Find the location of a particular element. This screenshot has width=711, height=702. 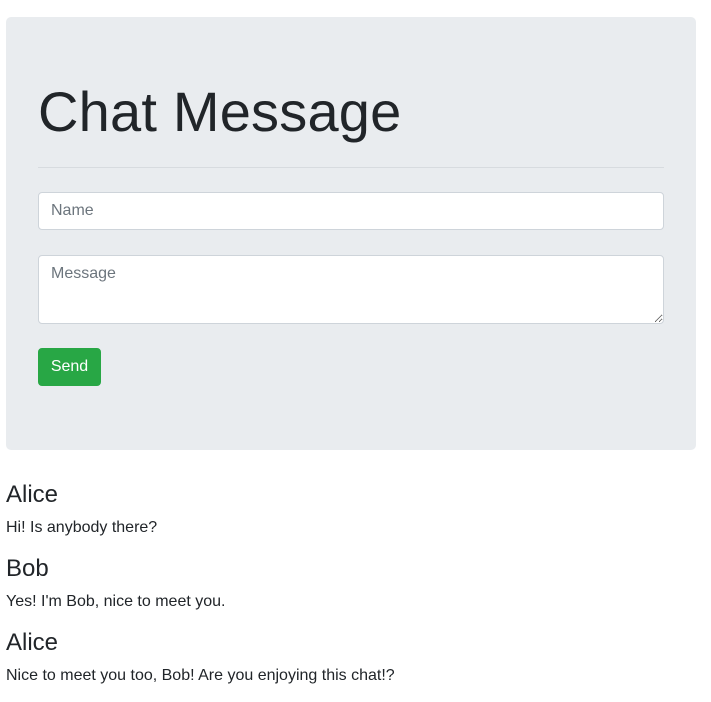

chat-message: Alice Hi! Is anybody there? is located at coordinates (351, 515).